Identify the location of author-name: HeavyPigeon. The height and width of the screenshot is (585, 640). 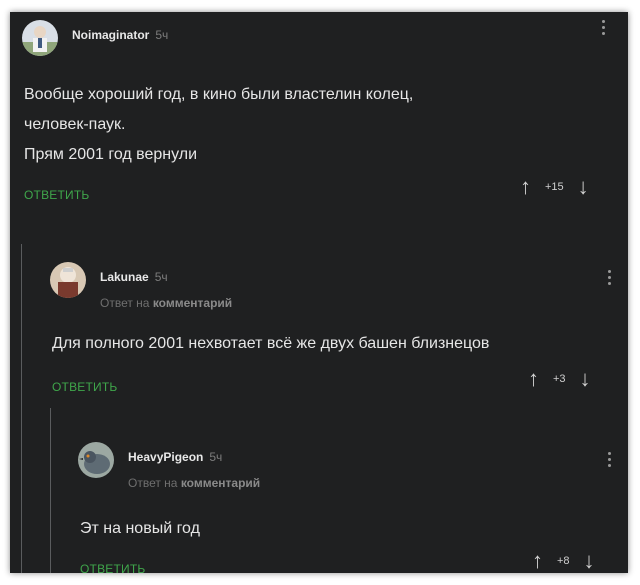
(165, 457).